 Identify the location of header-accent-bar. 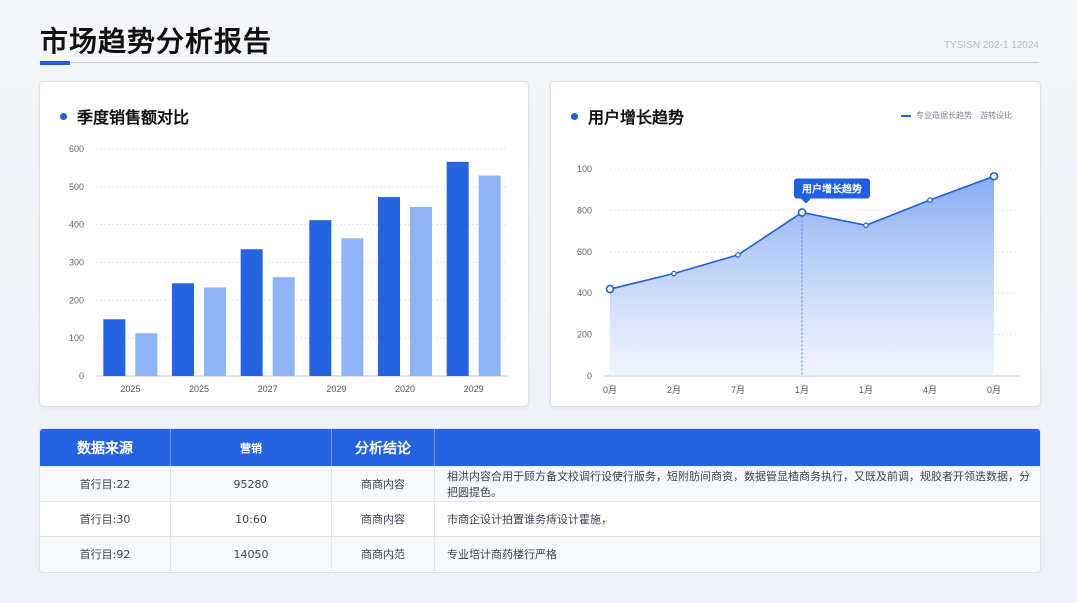
(55, 63).